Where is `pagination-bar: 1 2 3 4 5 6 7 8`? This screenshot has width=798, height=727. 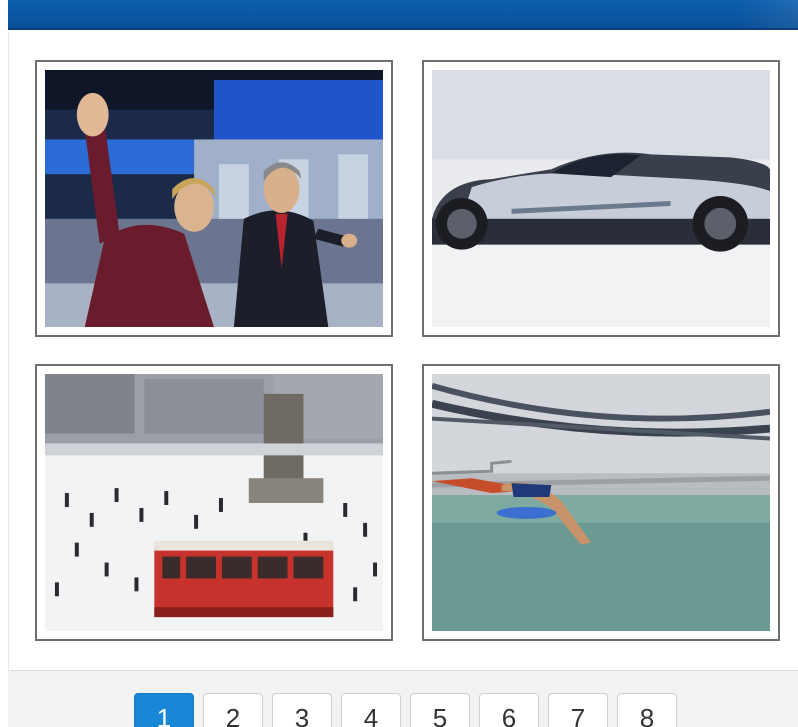
pagination-bar: 1 2 3 4 5 6 7 8 is located at coordinates (403, 698).